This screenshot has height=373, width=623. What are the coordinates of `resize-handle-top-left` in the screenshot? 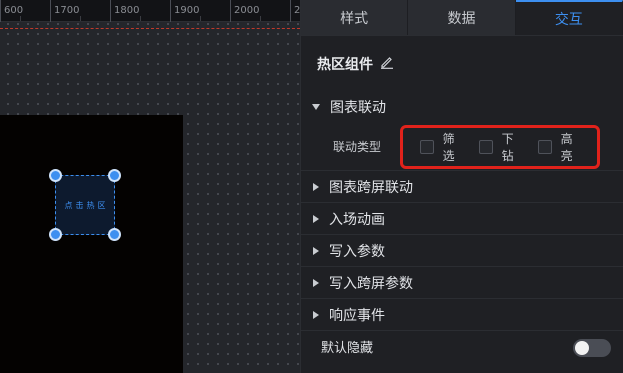 It's located at (55, 175).